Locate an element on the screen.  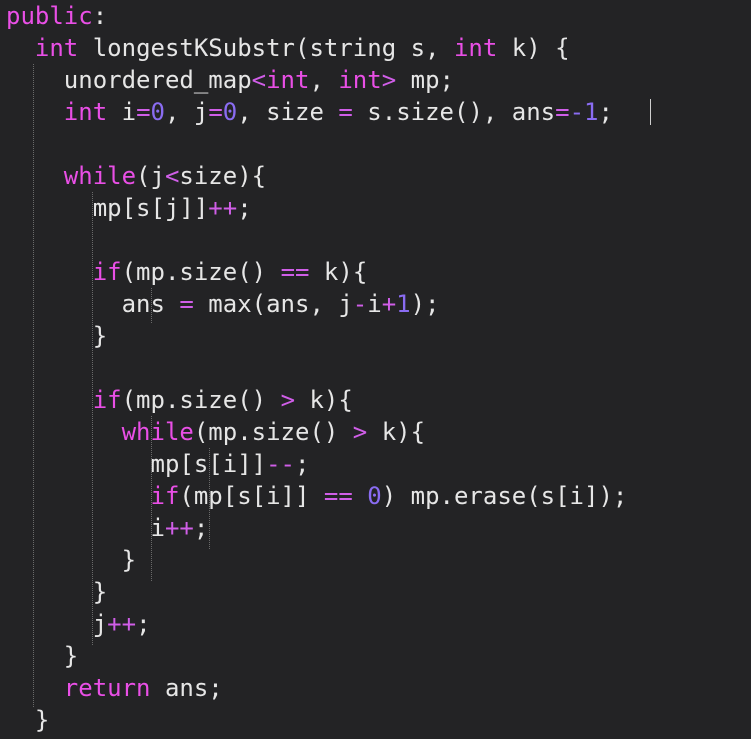
code-line: if(mp[s[i]] == 0) mp.erase(s[i]); is located at coordinates (317, 496).